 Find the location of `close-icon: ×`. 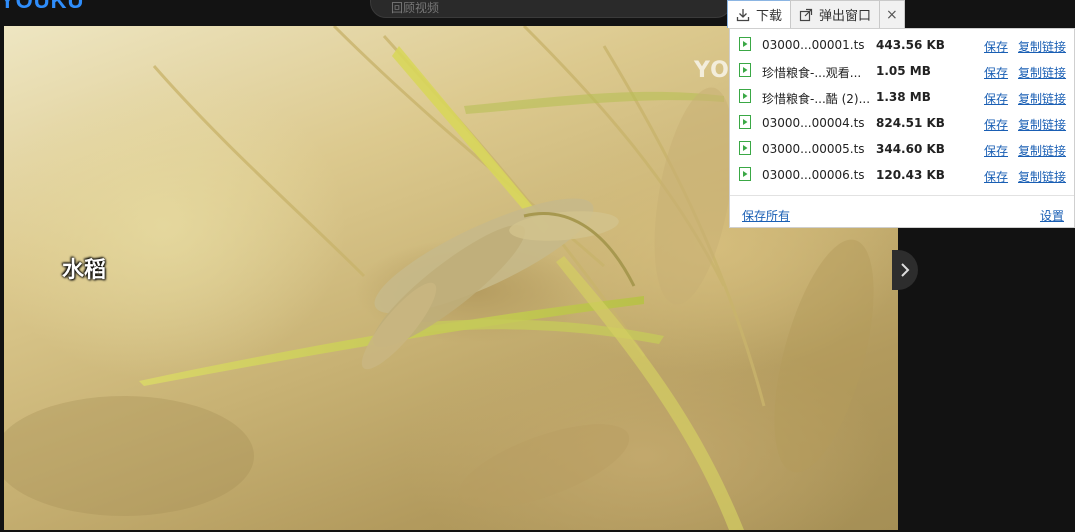

close-icon: × is located at coordinates (892, 14).